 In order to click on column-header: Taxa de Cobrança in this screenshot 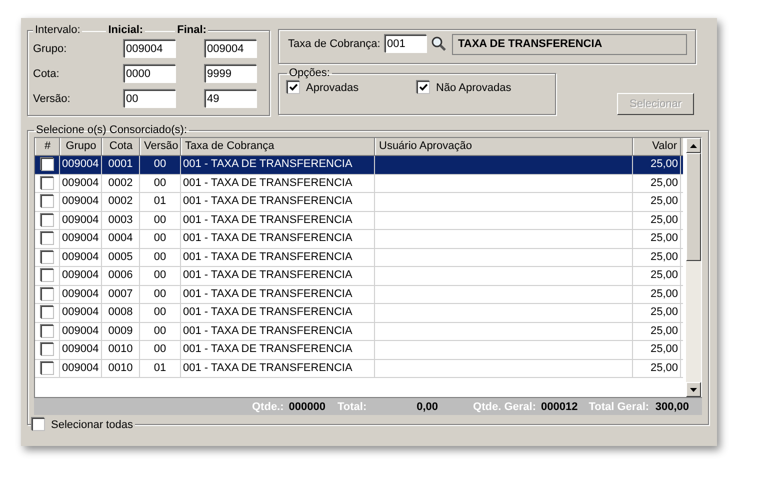, I will do `click(278, 146)`.